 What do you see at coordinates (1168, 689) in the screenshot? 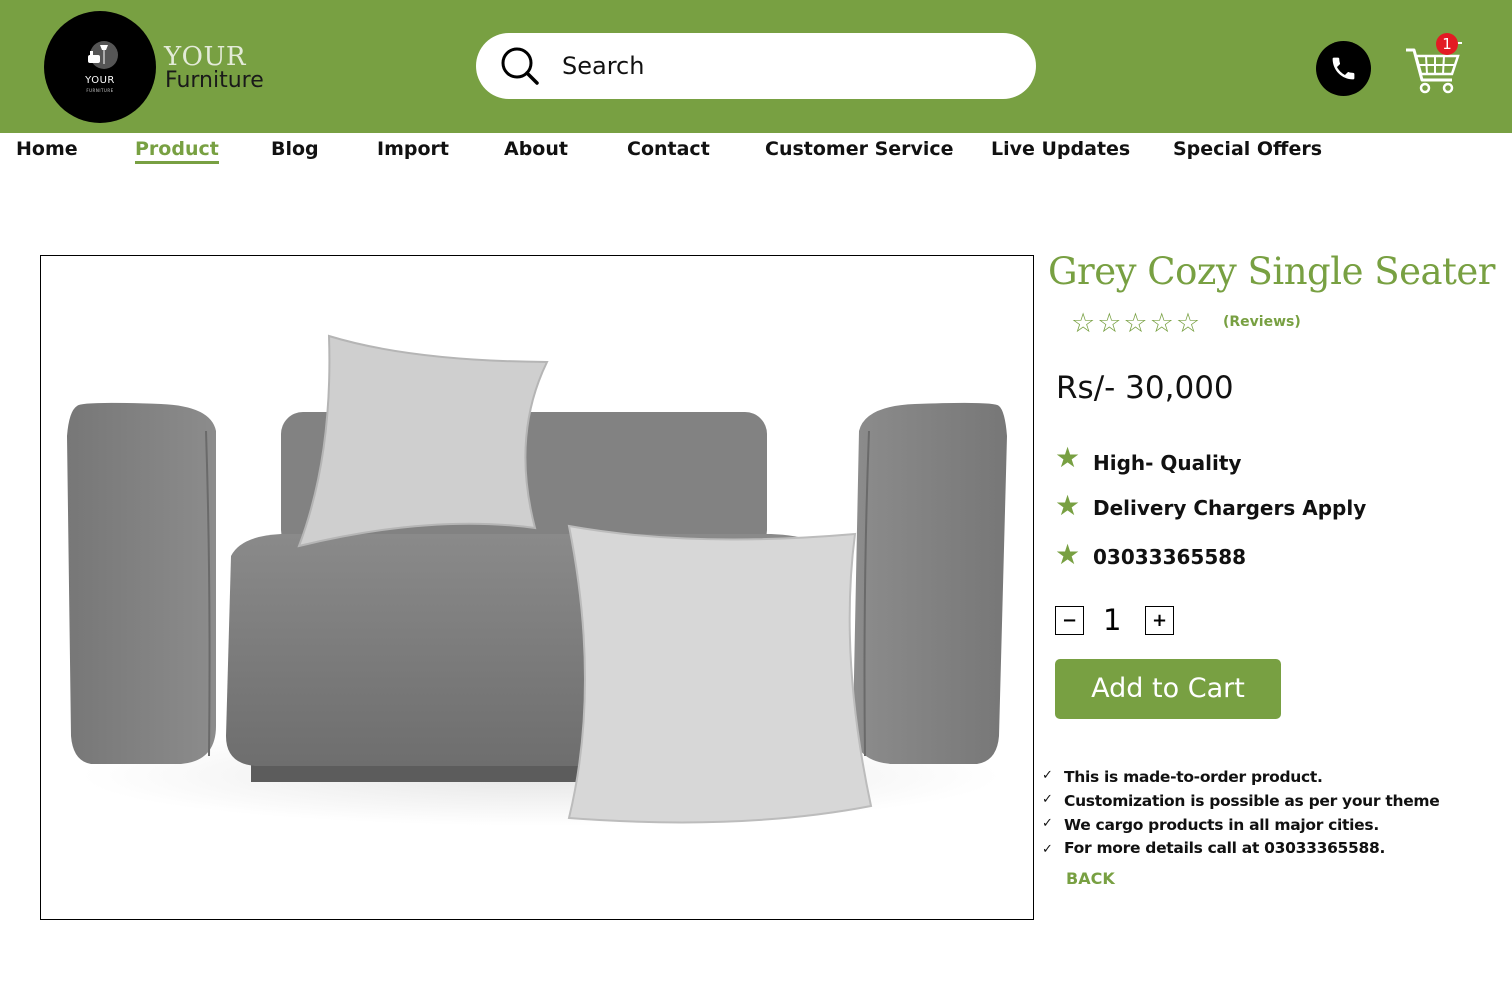
I see `add-to-cart-button: Add to Cart` at bounding box center [1168, 689].